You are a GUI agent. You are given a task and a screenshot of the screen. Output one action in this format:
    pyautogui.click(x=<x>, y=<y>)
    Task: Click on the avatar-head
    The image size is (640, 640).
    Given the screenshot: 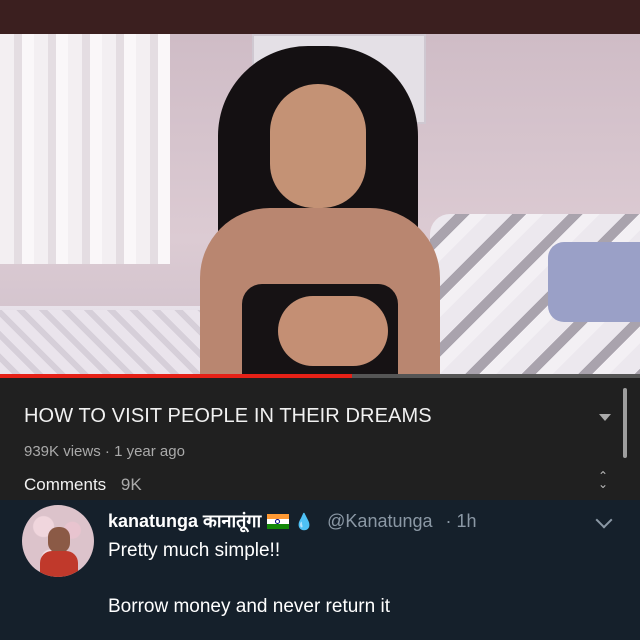 What is the action you would take?
    pyautogui.click(x=59, y=540)
    